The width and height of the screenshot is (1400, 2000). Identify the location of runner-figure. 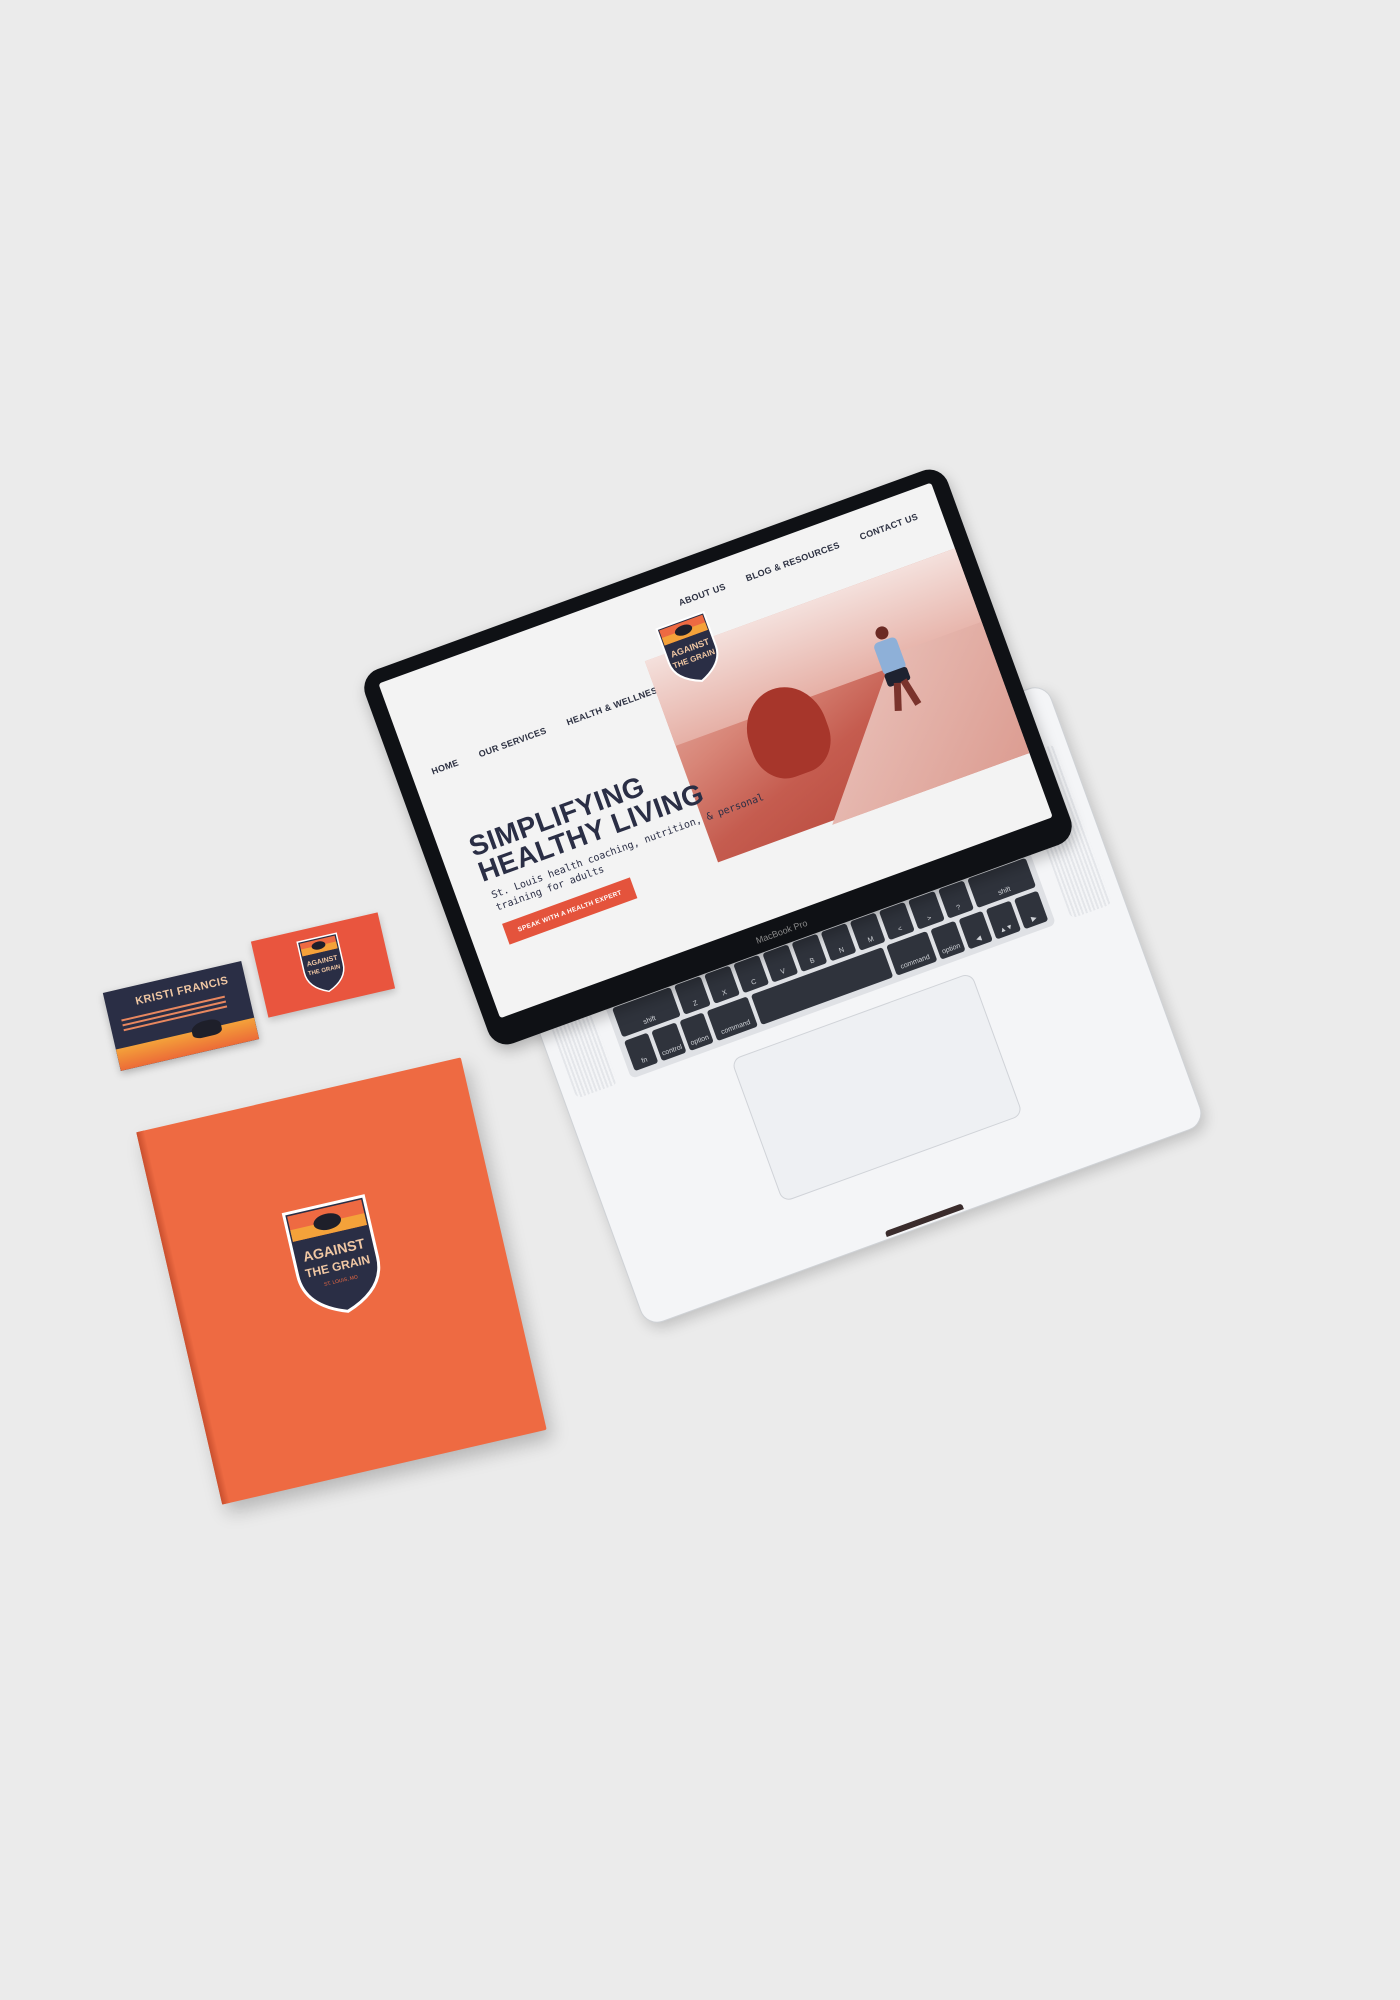
(897, 696).